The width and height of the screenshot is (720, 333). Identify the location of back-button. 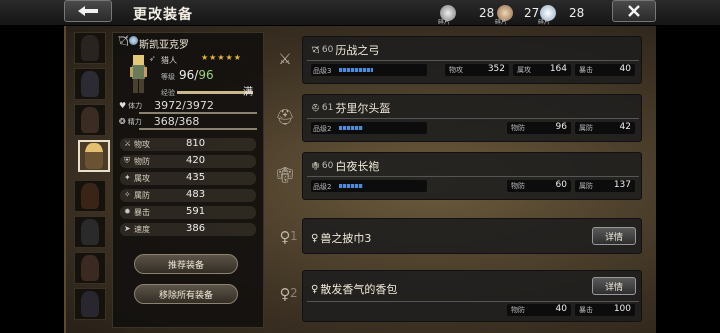
(88, 11).